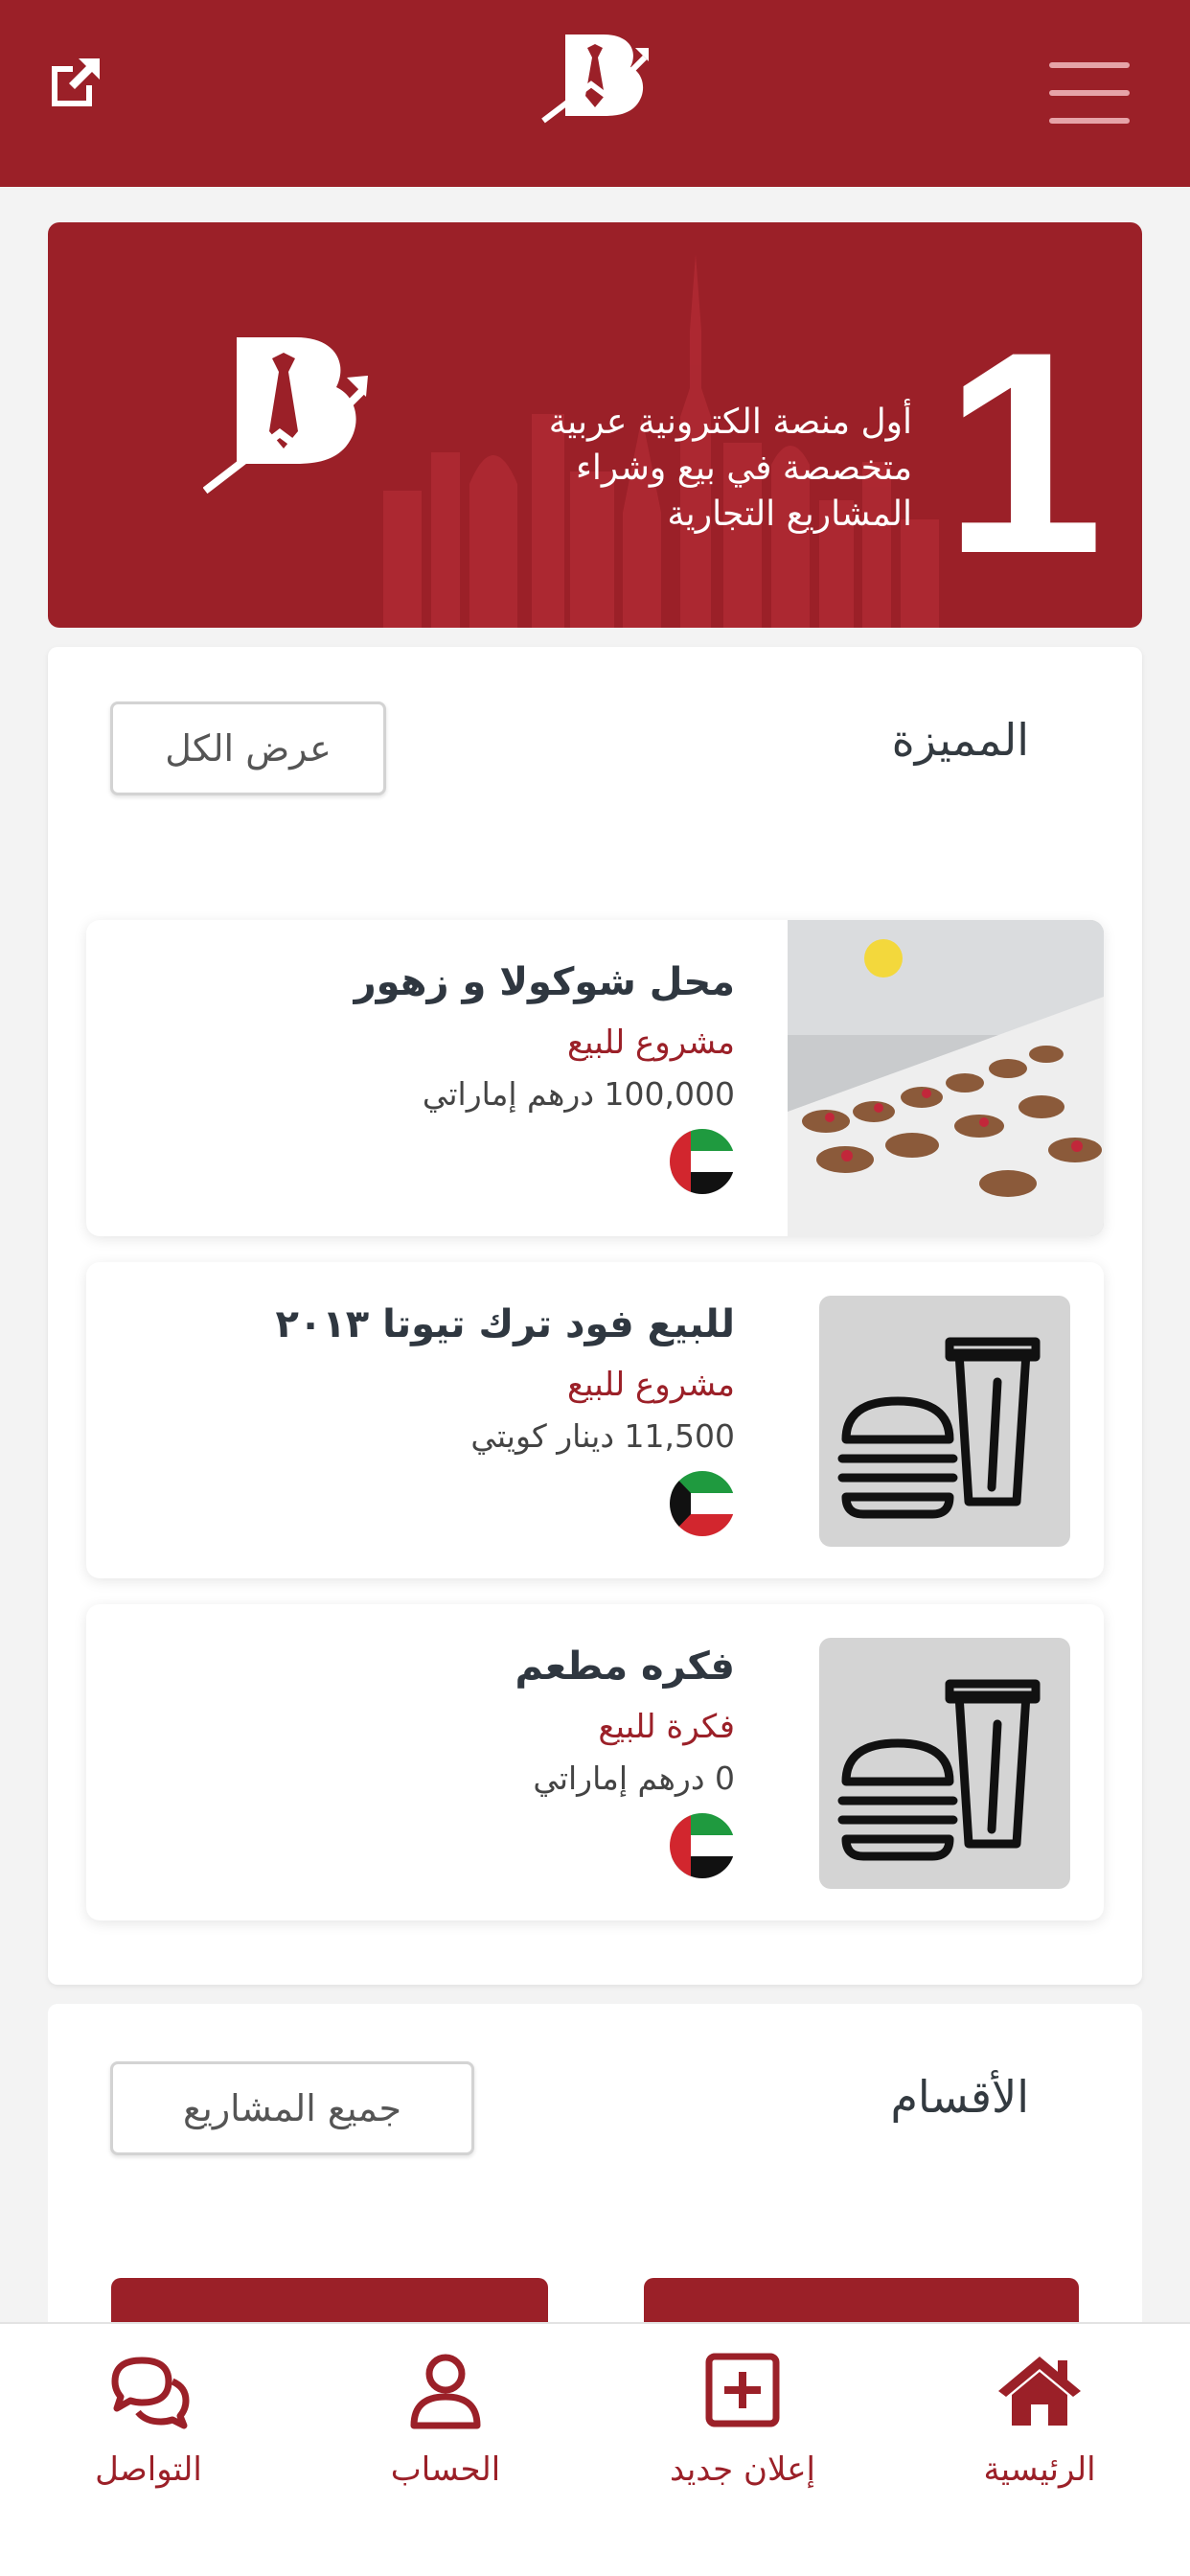  Describe the element at coordinates (292, 2108) in the screenshot. I see `all-projects-button: جميع المشاريع` at that location.